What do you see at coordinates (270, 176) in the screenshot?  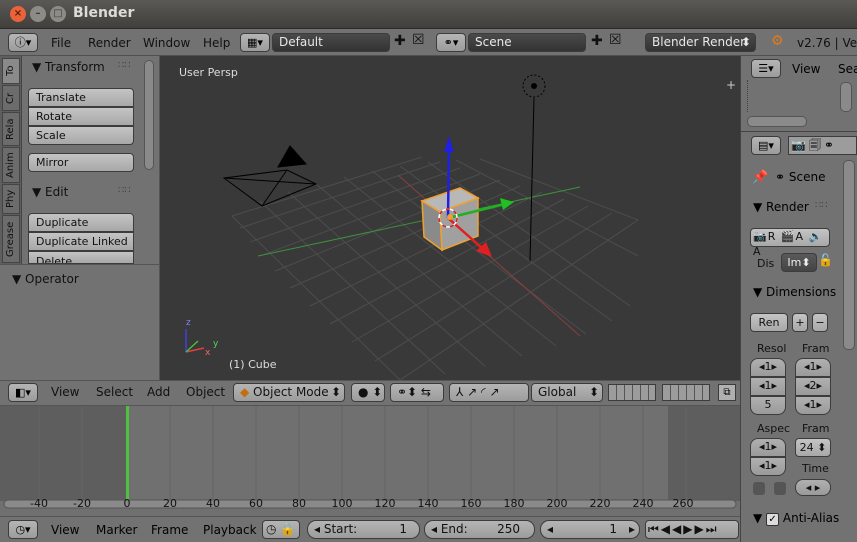 I see `camera-object` at bounding box center [270, 176].